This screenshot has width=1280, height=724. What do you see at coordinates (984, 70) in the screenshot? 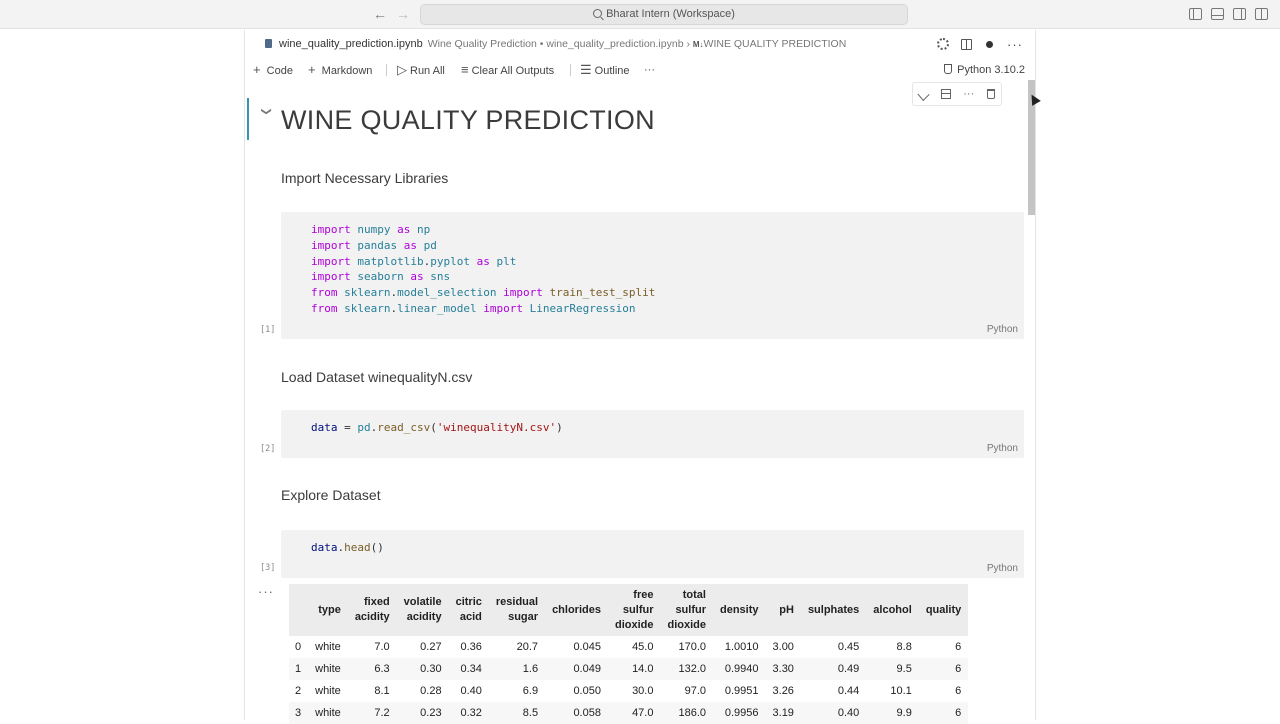
I see `kernel-picker: Python 3.10.2` at bounding box center [984, 70].